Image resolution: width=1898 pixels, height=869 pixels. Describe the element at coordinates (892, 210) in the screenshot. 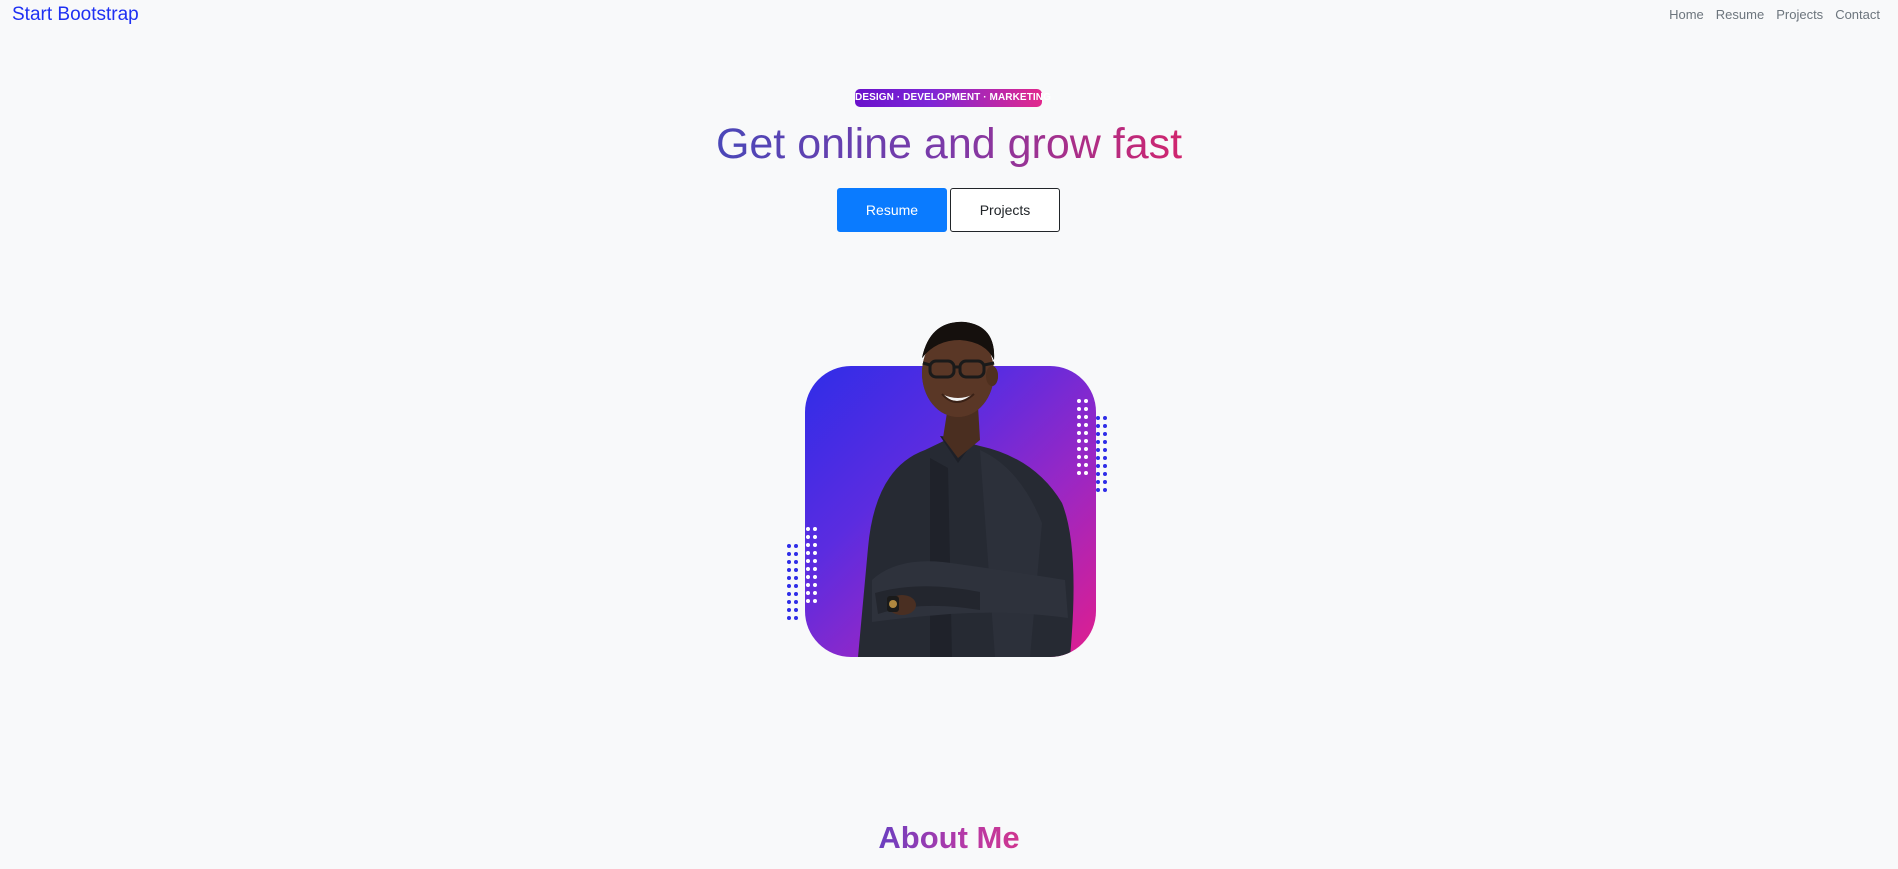

I see `resume-button: Resume` at that location.